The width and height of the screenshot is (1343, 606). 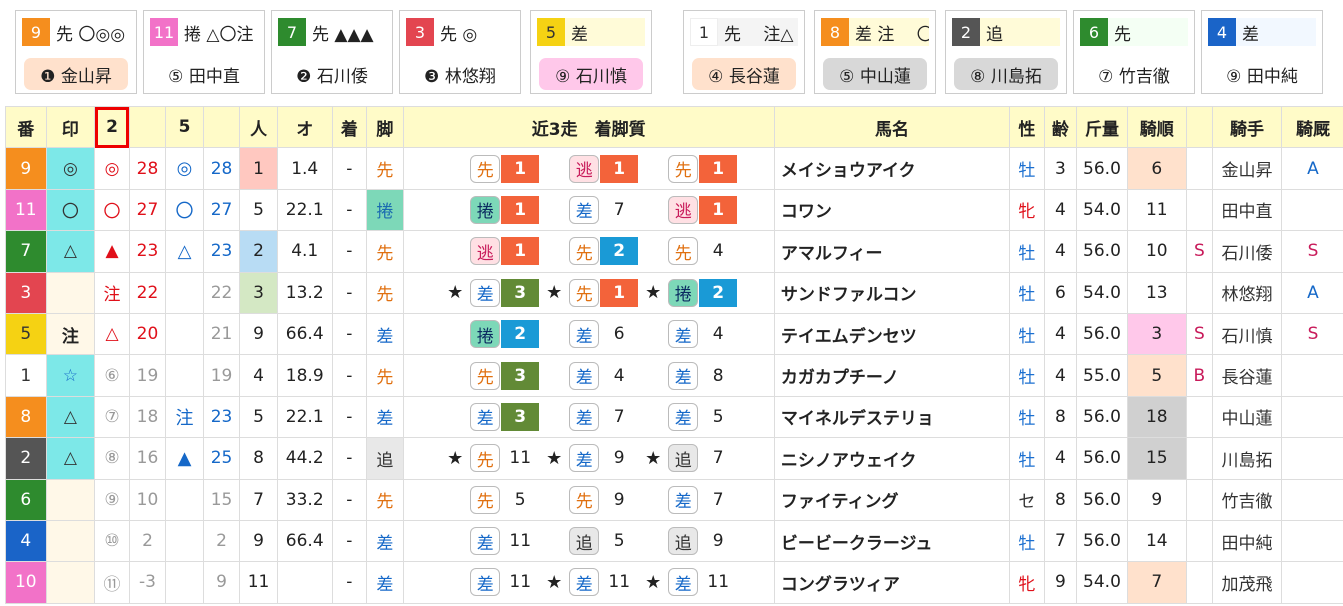 I want to click on prediction-card: 7先 ▲▲▲ ❷ 石川倭, so click(x=332, y=52).